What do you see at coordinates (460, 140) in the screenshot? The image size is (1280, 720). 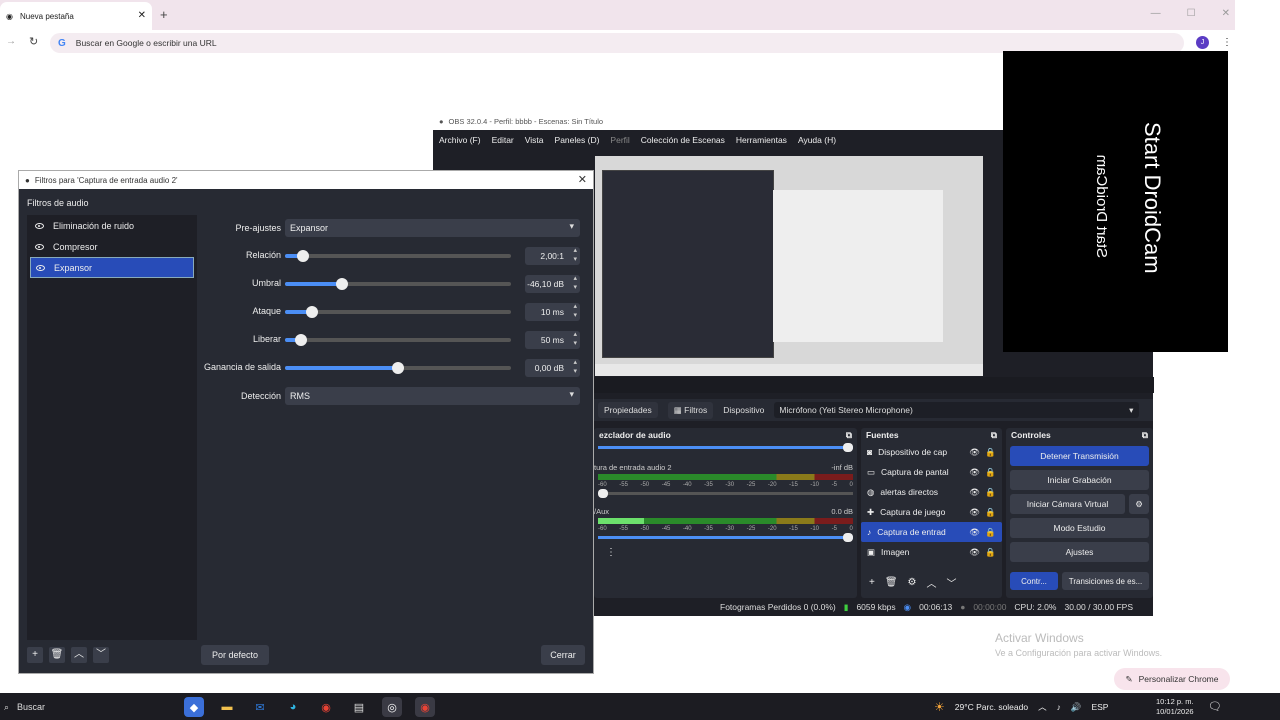 I see `menu-archivo: Archivo (F)` at bounding box center [460, 140].